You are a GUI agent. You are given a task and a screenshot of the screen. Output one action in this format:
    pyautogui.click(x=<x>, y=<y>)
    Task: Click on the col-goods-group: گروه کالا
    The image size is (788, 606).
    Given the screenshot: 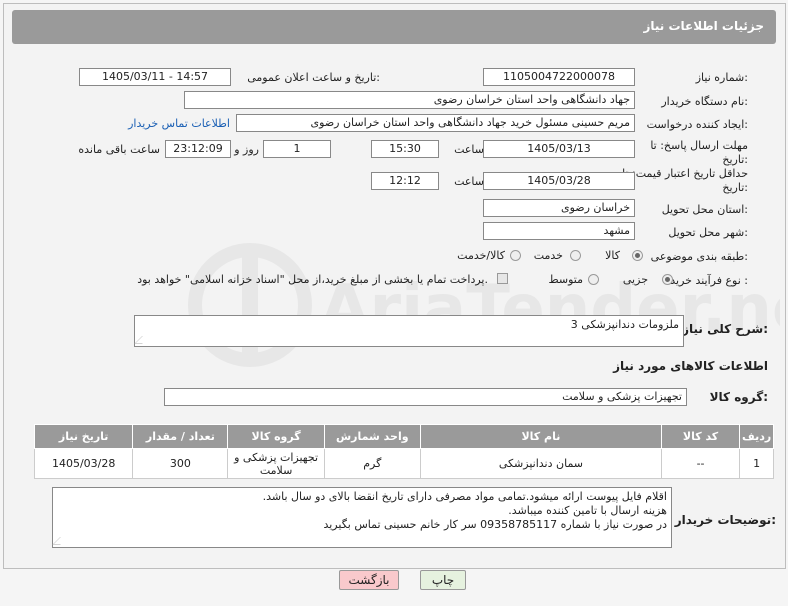 What is the action you would take?
    pyautogui.click(x=276, y=436)
    